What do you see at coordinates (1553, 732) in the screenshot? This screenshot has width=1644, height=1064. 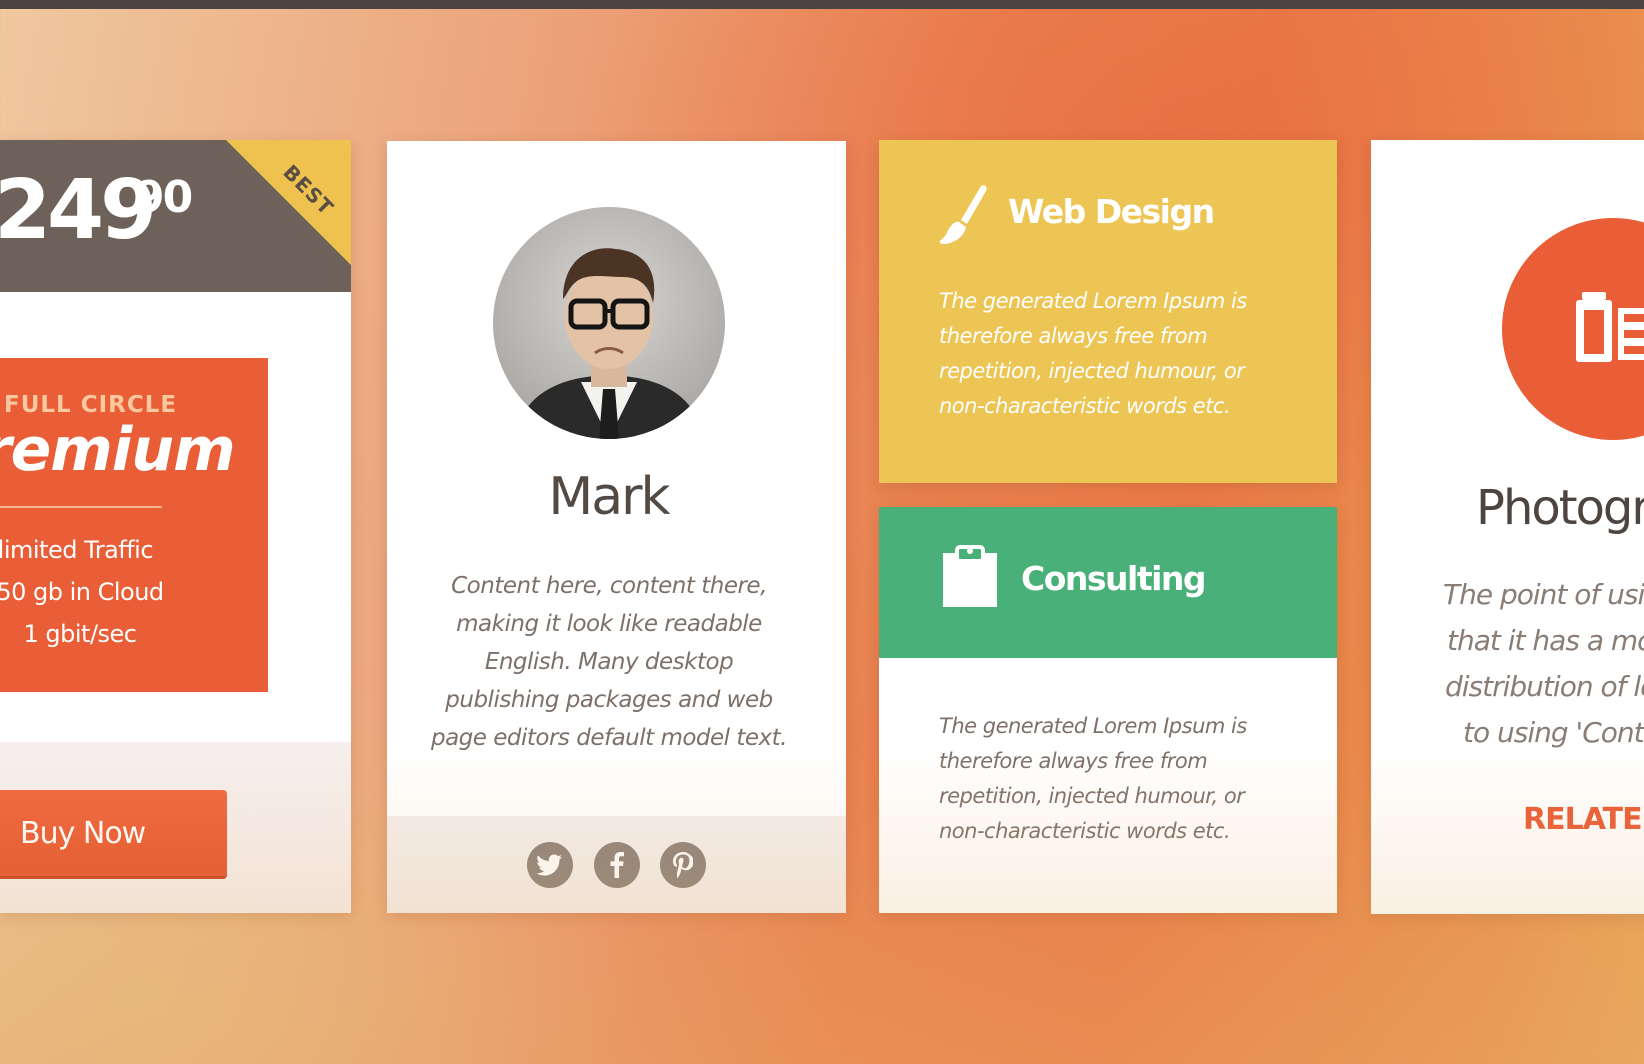 I see `photography-text-line: to using 'Conte` at bounding box center [1553, 732].